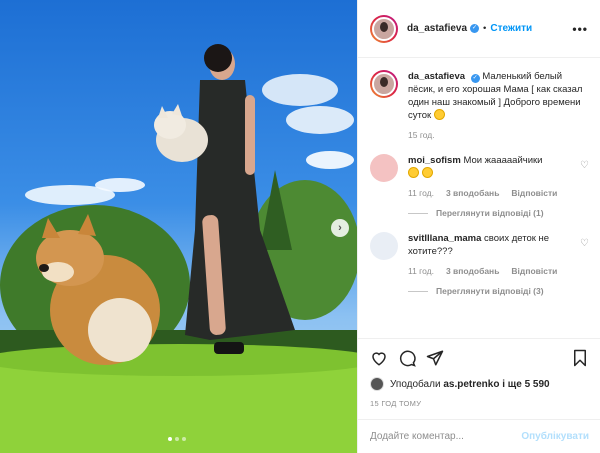 This screenshot has width=600, height=453. What do you see at coordinates (421, 135) in the screenshot?
I see `caption-age: 15 год.` at bounding box center [421, 135].